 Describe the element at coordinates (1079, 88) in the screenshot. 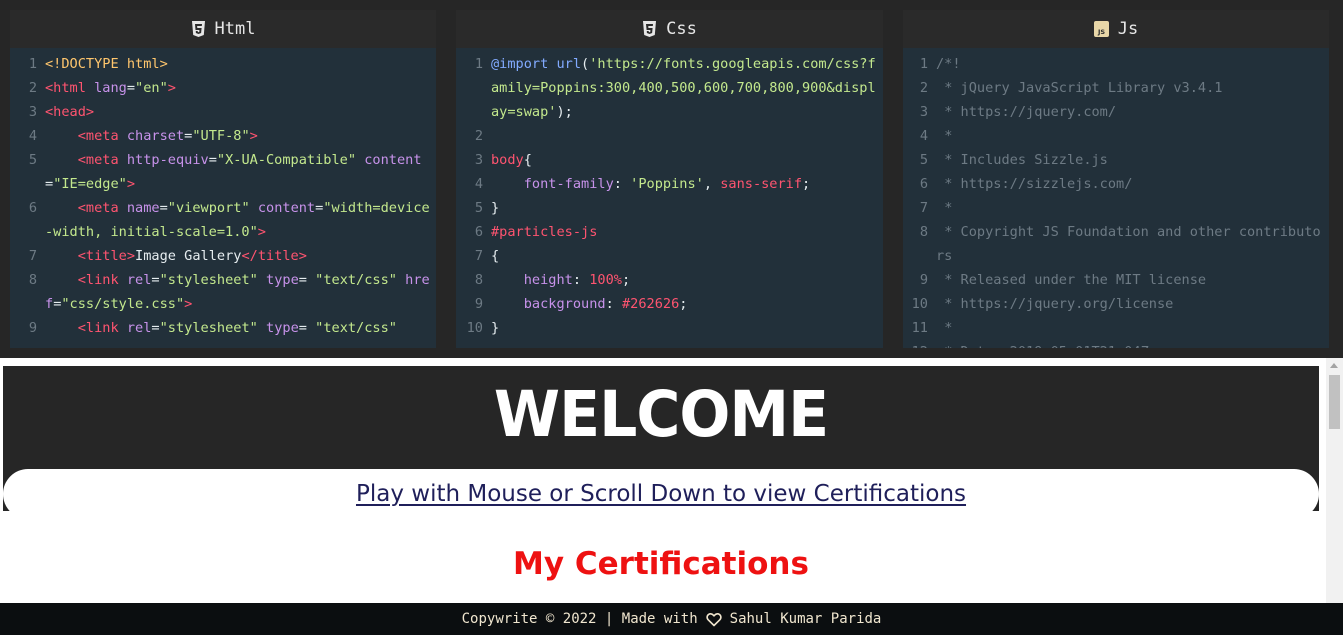

I see `code-token: * jQuery JavaScript Library v3.4.1` at that location.